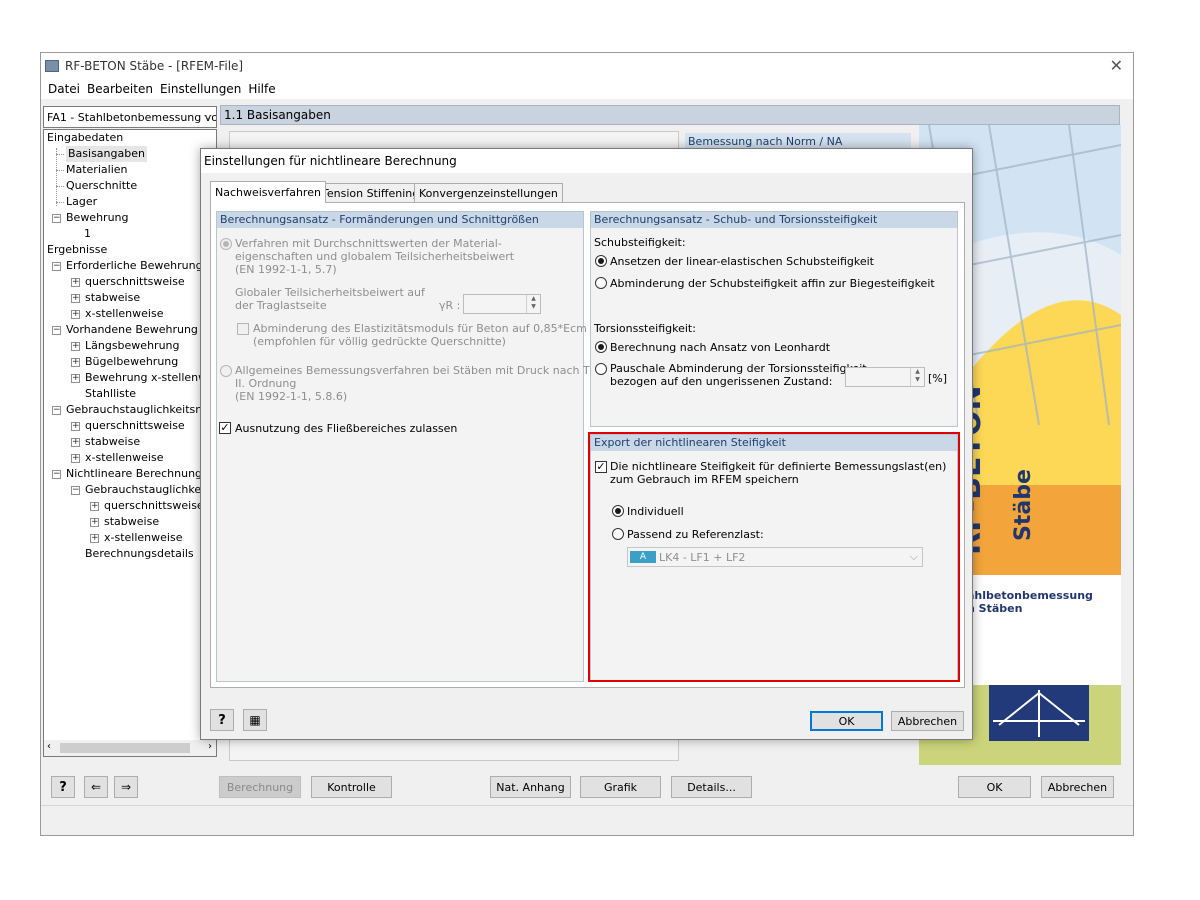 The height and width of the screenshot is (900, 1200). What do you see at coordinates (130, 117) in the screenshot?
I see `design-case-select: FA1 - Stahlbetonbemessung vo ⌵` at bounding box center [130, 117].